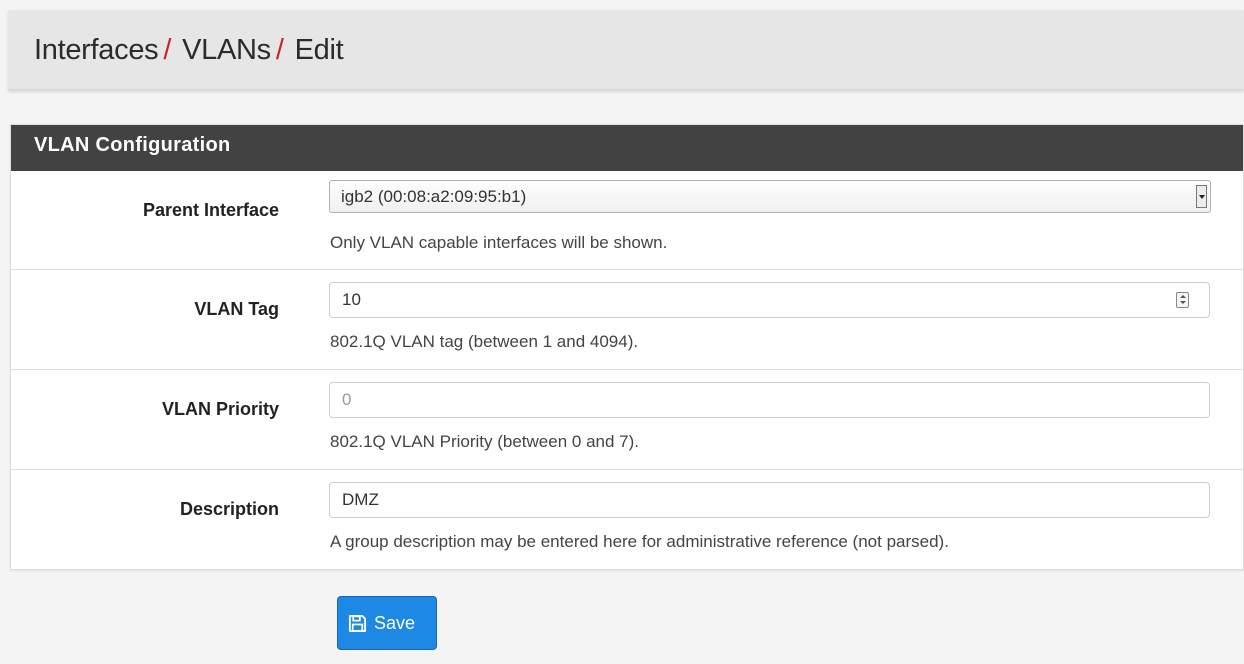 The width and height of the screenshot is (1244, 664). I want to click on breadcrumb-bar: Interfaces / VLANs / Edit, so click(626, 50).